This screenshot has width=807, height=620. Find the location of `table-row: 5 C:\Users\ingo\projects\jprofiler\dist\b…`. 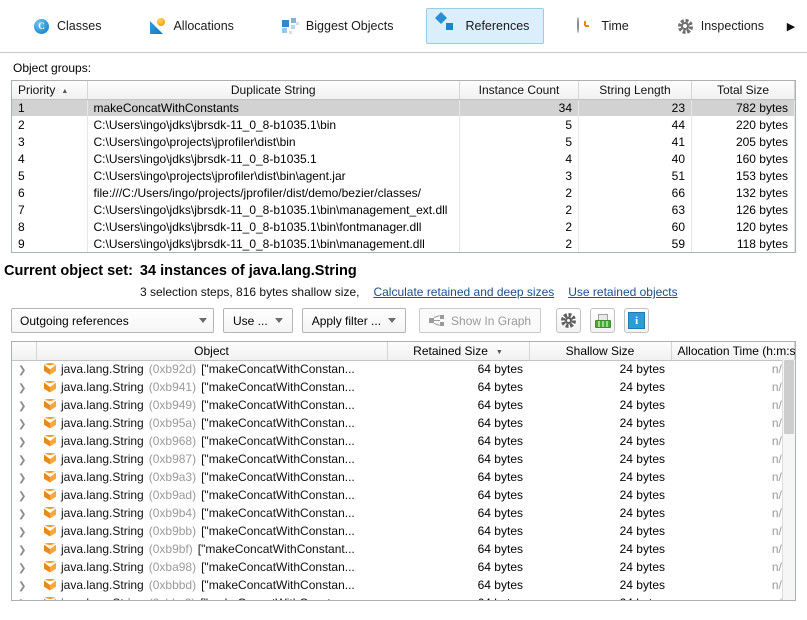

table-row: 5 C:\Users\ingo\projects\jprofiler\dist\b… is located at coordinates (403, 175).